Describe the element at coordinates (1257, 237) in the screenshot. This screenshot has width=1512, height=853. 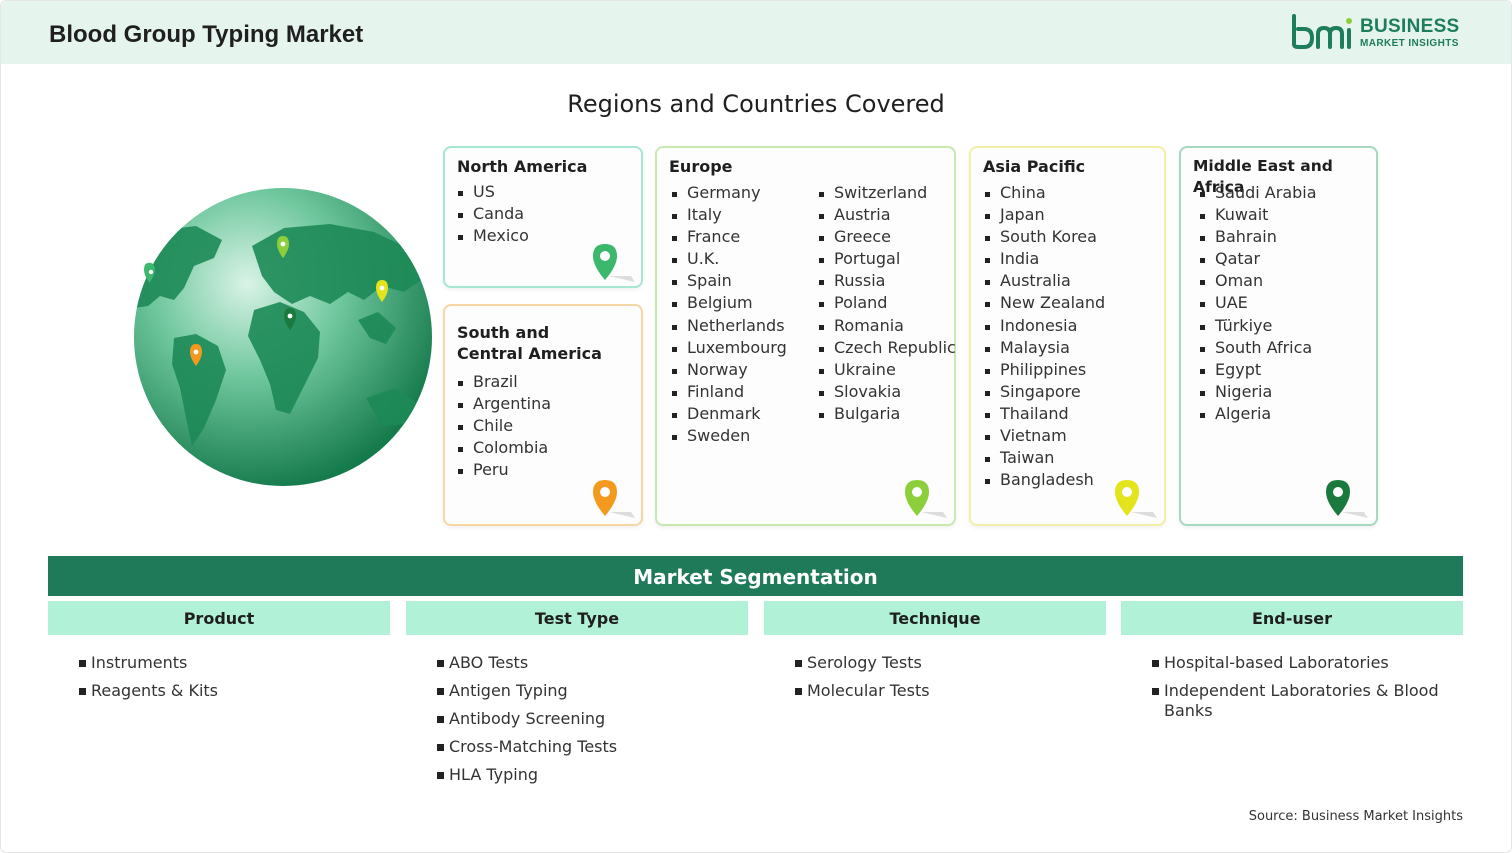
I see `country-item: Bahrain` at that location.